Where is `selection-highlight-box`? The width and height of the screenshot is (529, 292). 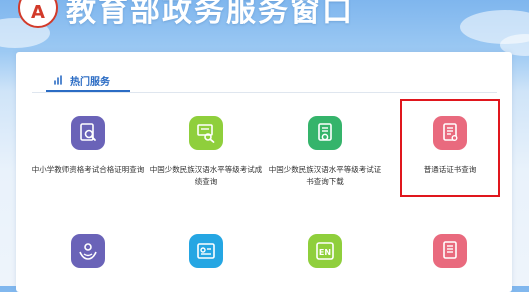
selection-highlight-box is located at coordinates (450, 148).